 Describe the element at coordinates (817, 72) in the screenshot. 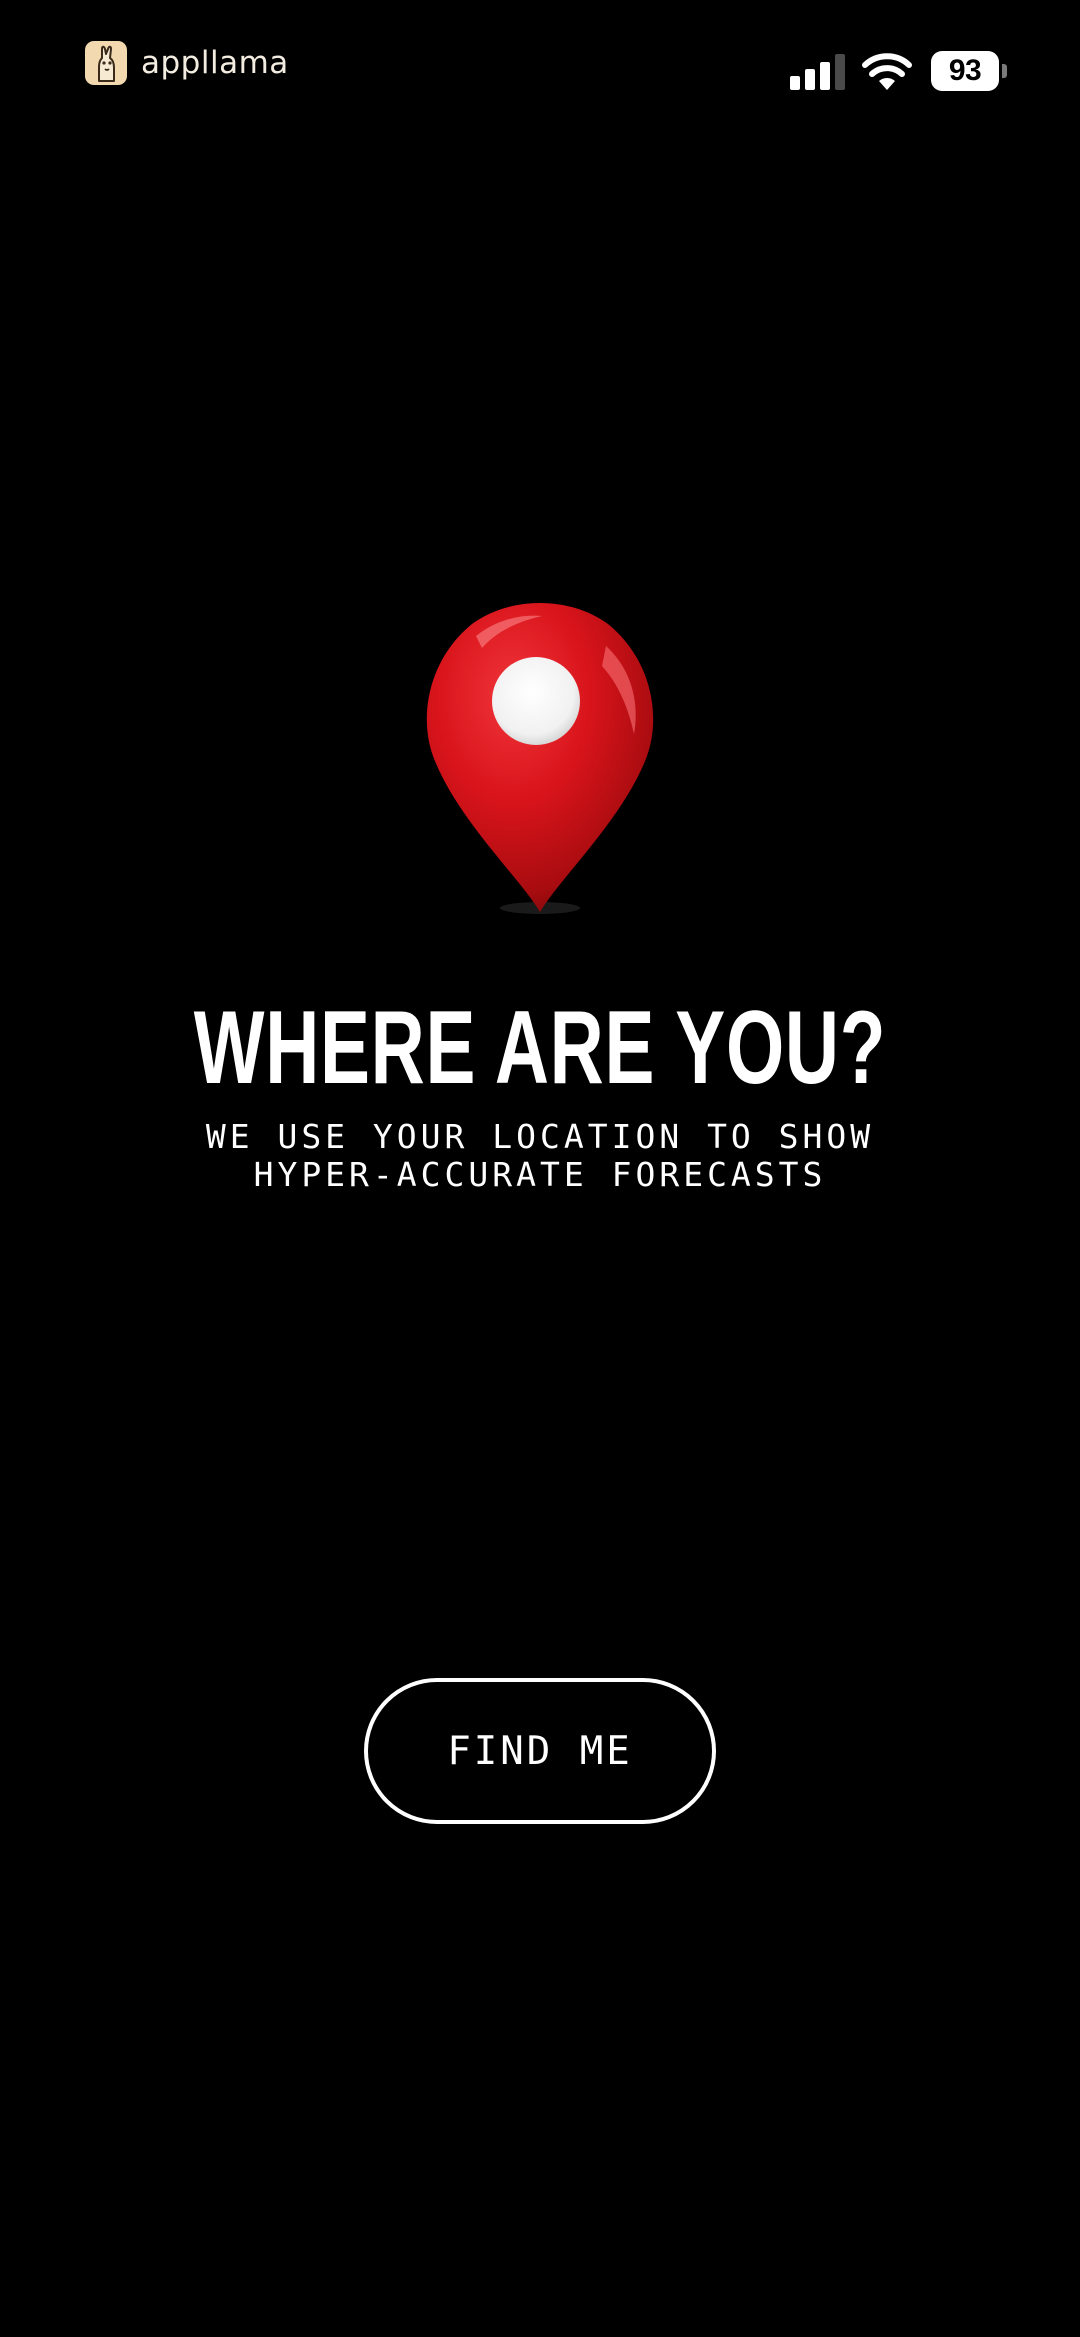

I see `cellular-signal-icon` at that location.